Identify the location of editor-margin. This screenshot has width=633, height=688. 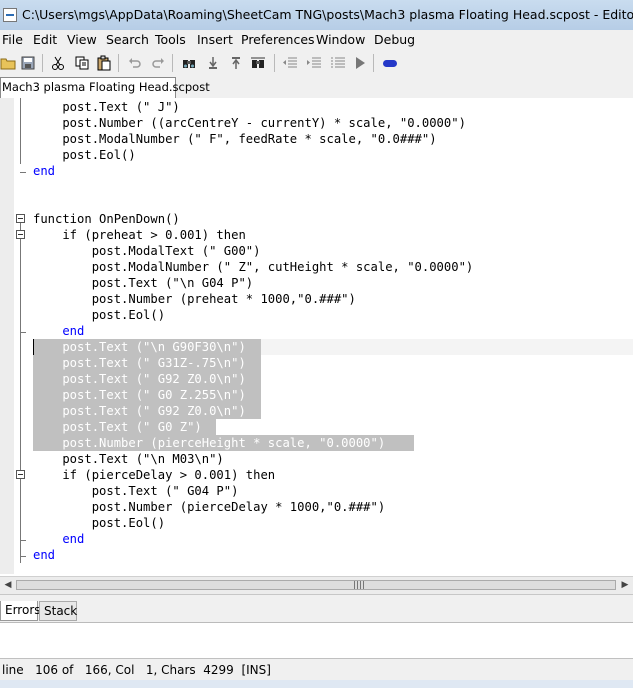
(7, 336).